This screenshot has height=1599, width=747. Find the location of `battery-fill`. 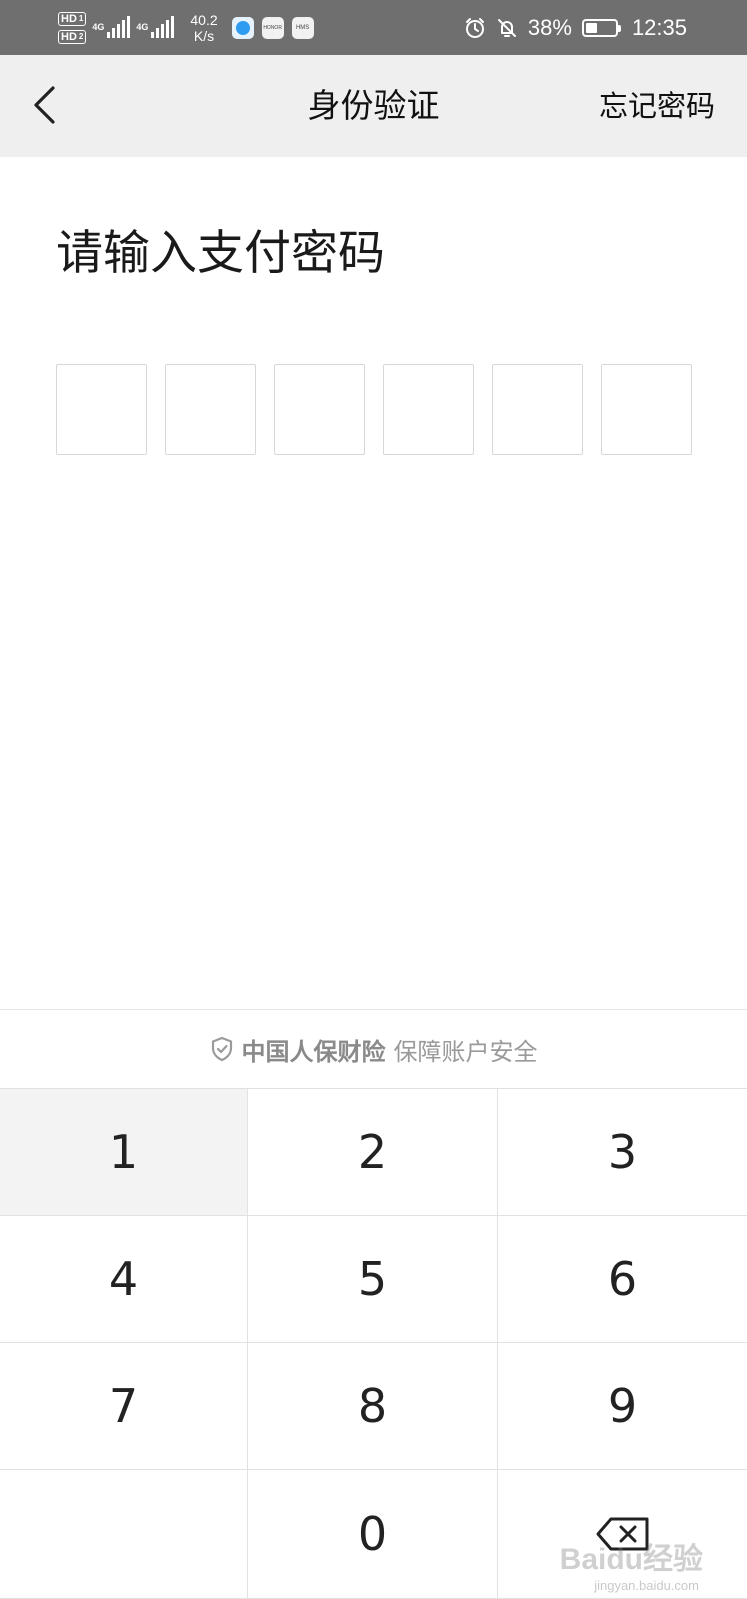

battery-fill is located at coordinates (591, 27).